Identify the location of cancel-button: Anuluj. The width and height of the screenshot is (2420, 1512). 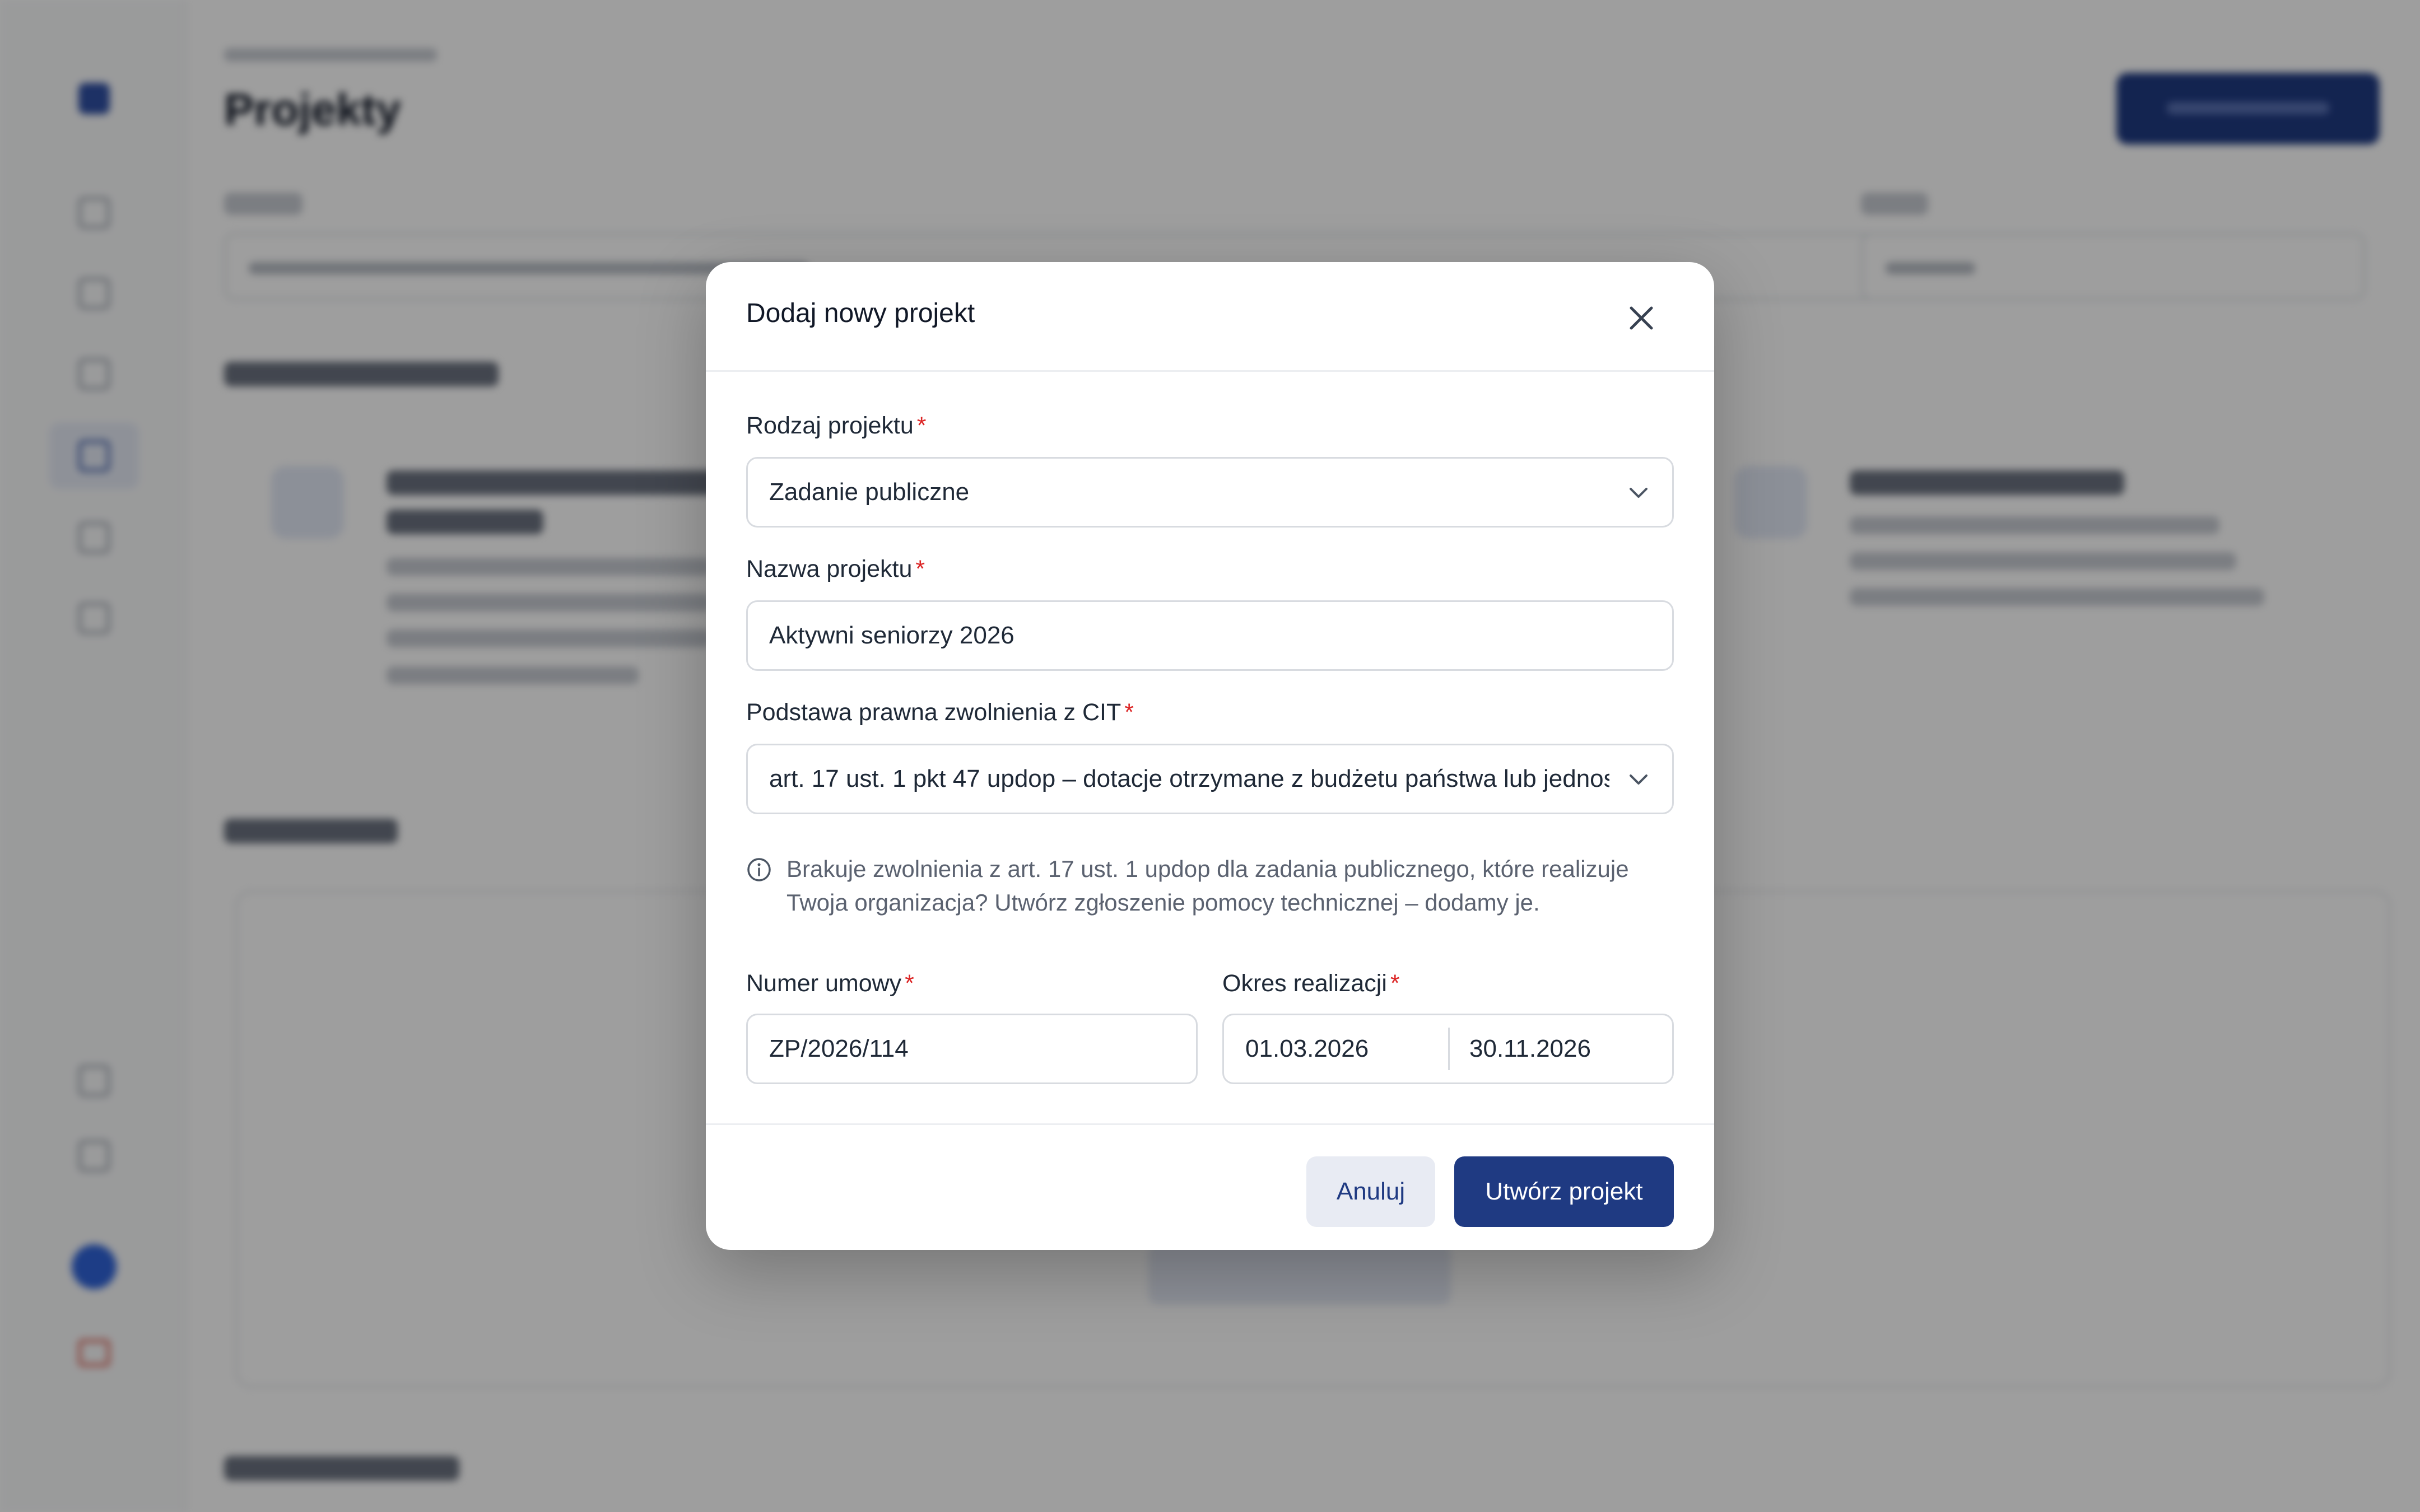
(1371, 1192).